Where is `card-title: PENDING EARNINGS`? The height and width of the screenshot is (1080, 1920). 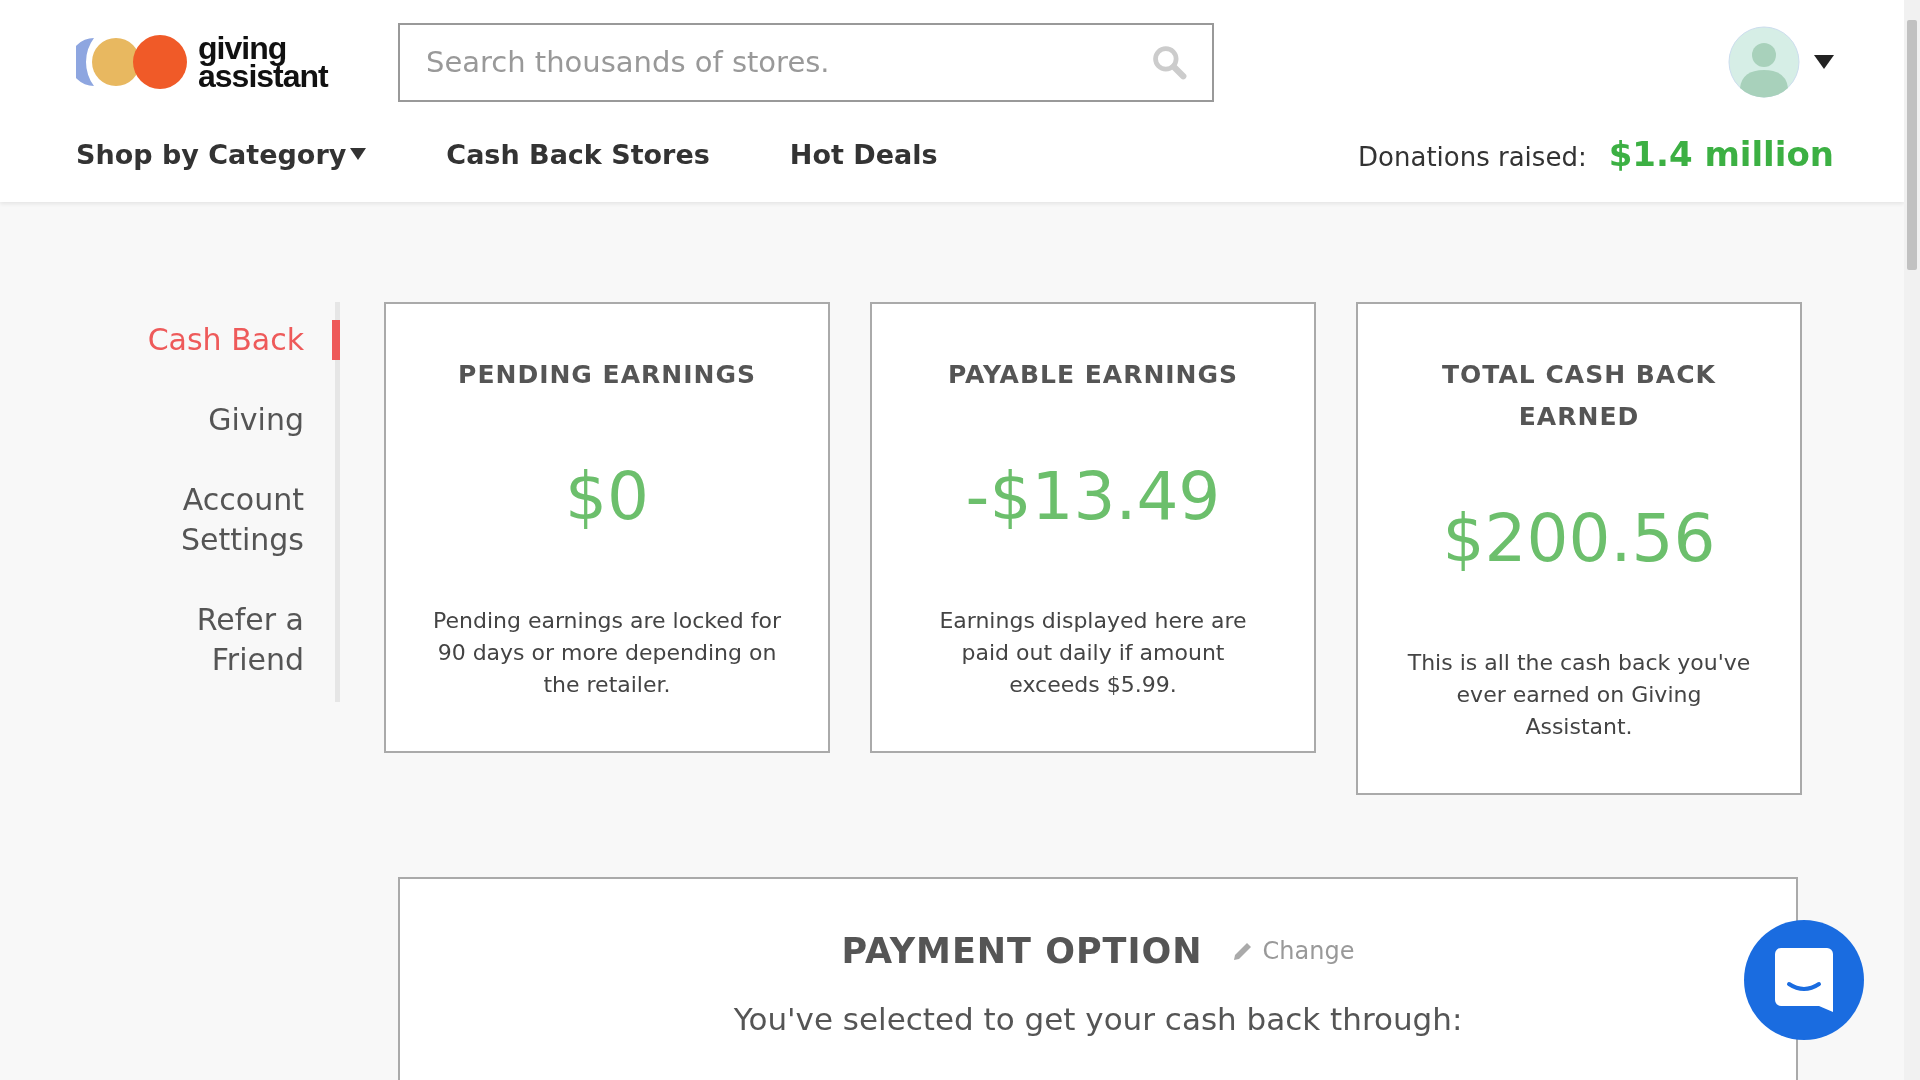 card-title: PENDING EARNINGS is located at coordinates (607, 375).